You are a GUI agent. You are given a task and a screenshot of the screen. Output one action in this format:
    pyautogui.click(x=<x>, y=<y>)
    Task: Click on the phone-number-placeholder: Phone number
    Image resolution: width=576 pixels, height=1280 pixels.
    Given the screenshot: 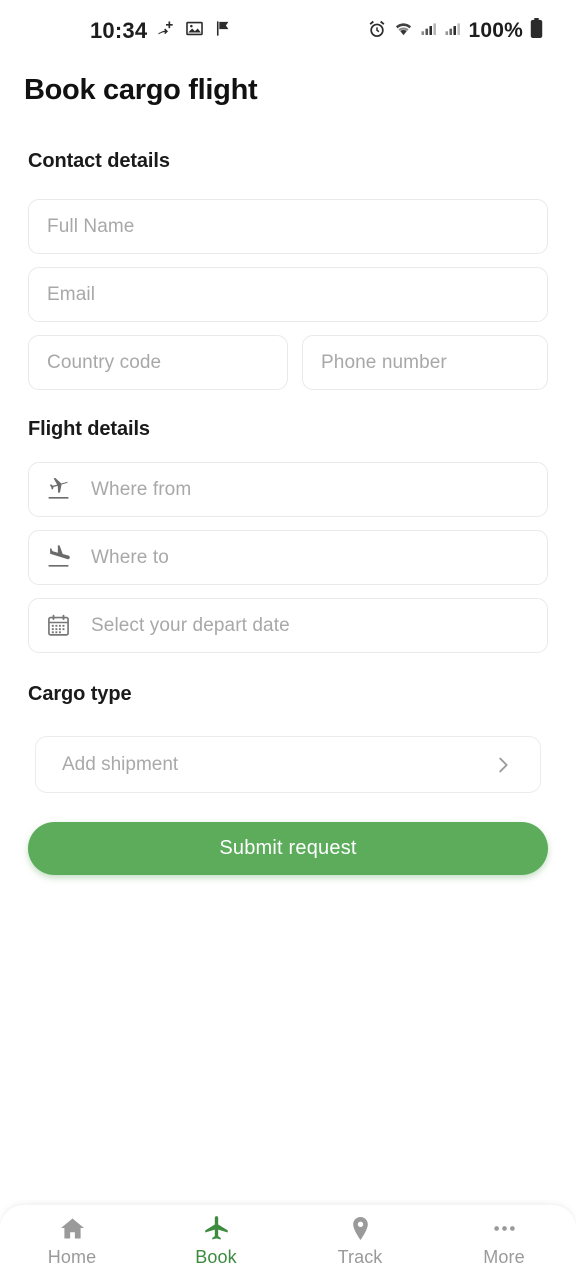 What is the action you would take?
    pyautogui.click(x=384, y=362)
    